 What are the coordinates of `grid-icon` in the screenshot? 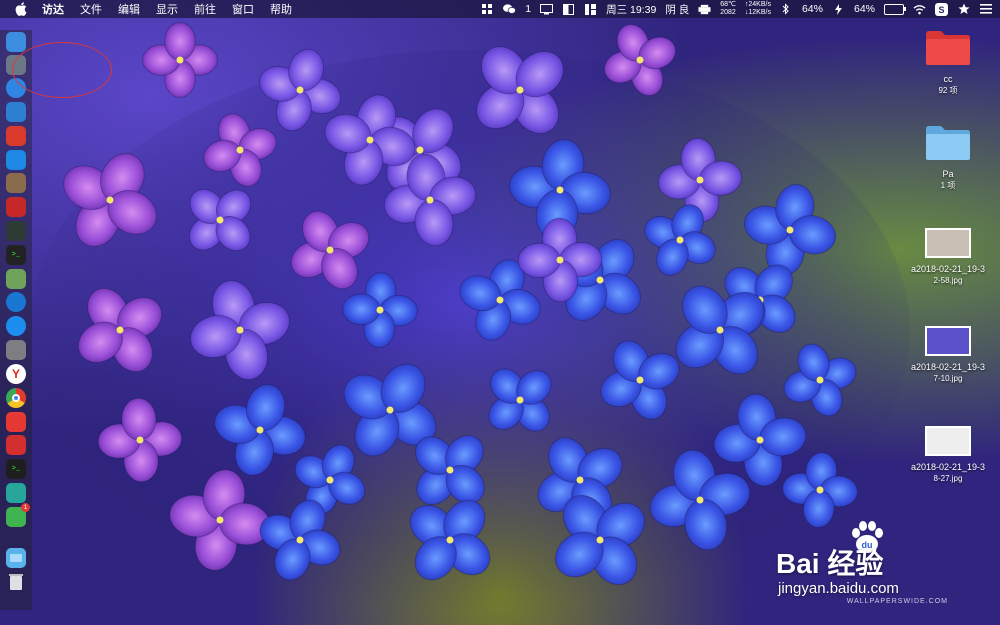 It's located at (487, 9).